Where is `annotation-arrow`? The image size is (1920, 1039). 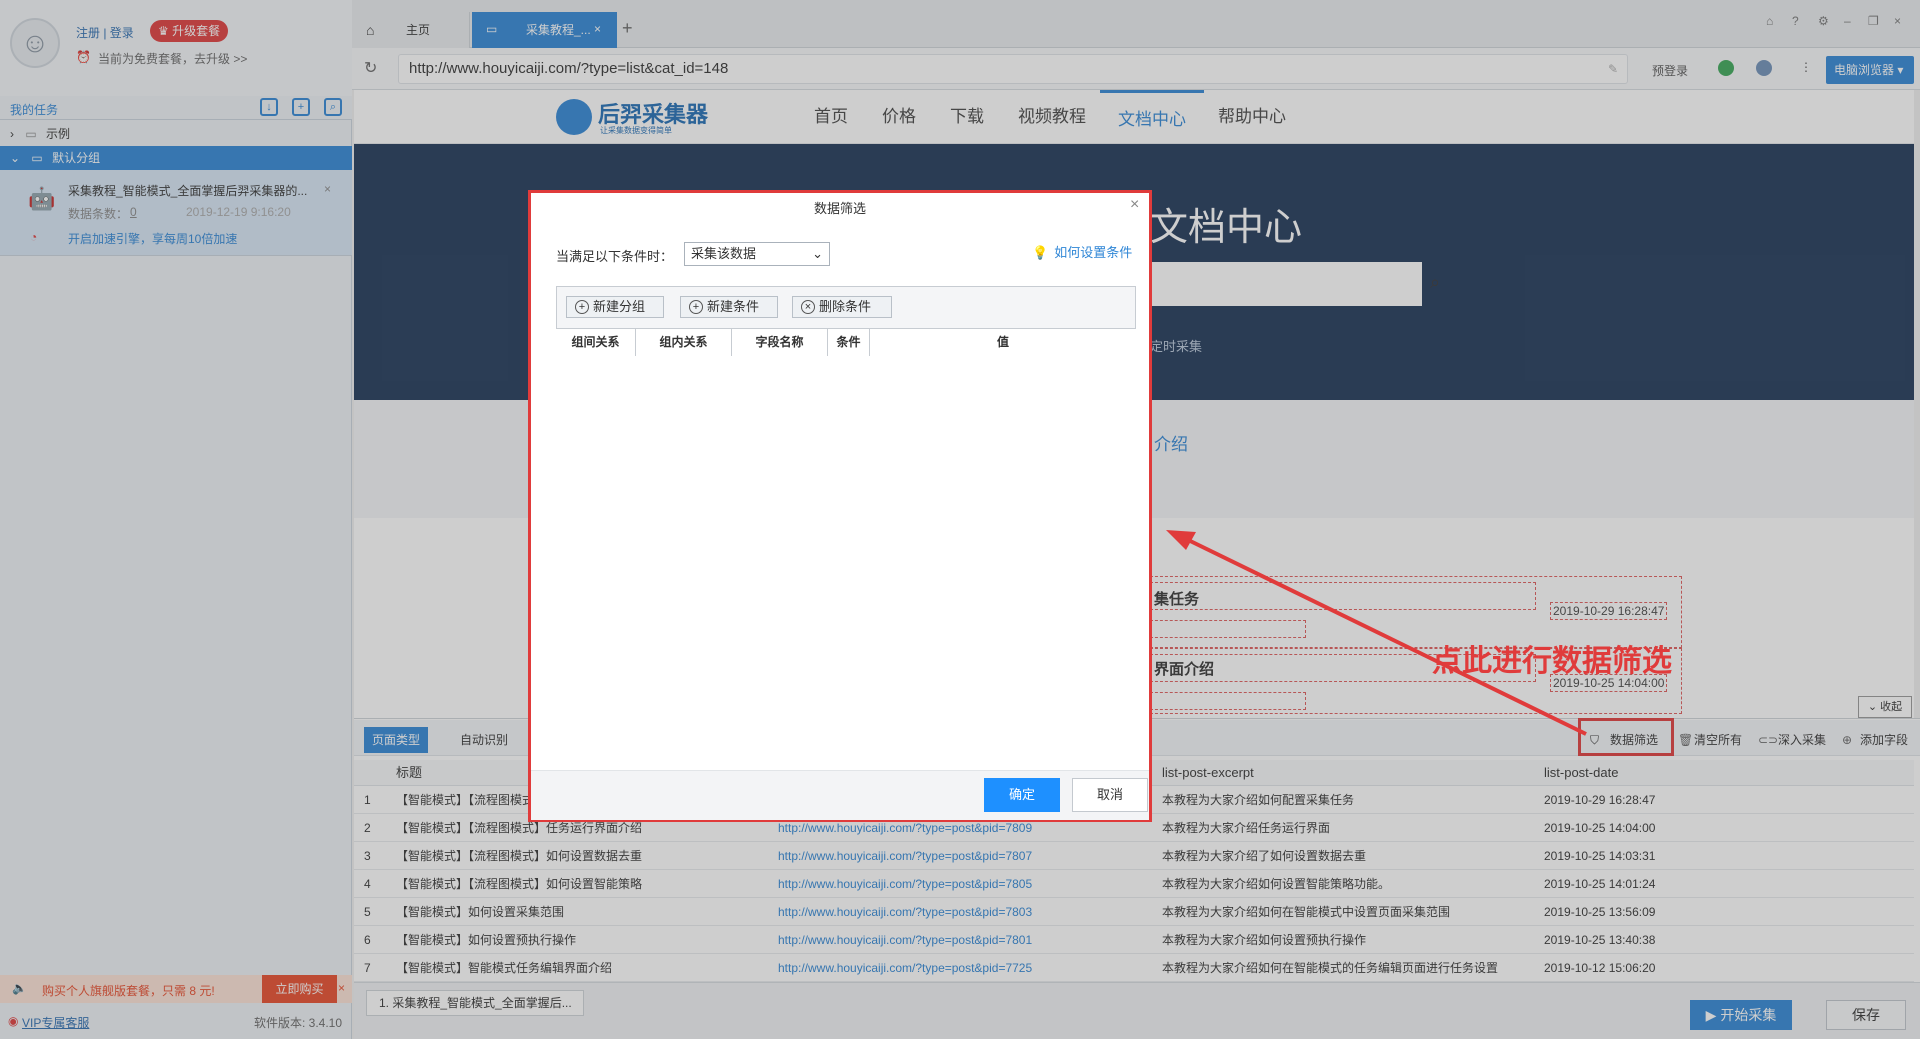
annotation-arrow is located at coordinates (1376, 633).